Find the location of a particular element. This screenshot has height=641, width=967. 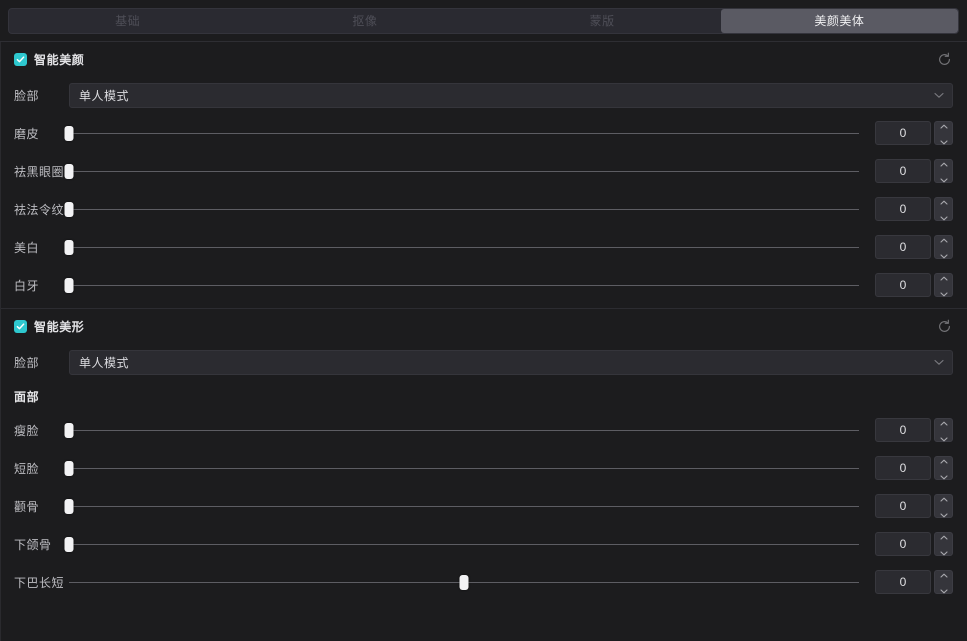

section-header-smart-reshape: 智能美形 is located at coordinates (484, 326).